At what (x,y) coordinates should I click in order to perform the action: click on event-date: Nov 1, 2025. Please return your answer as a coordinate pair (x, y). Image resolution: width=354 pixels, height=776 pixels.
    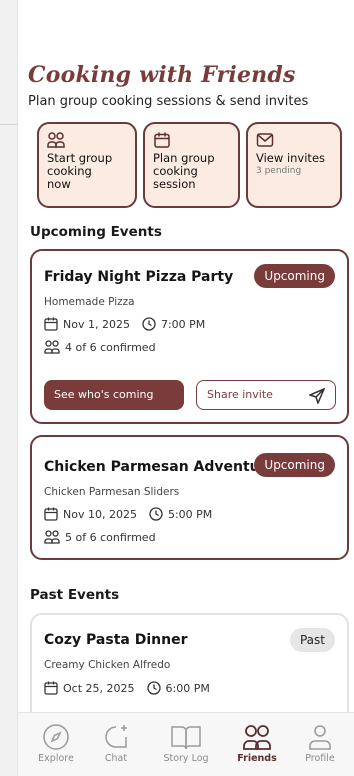
    Looking at the image, I should click on (96, 324).